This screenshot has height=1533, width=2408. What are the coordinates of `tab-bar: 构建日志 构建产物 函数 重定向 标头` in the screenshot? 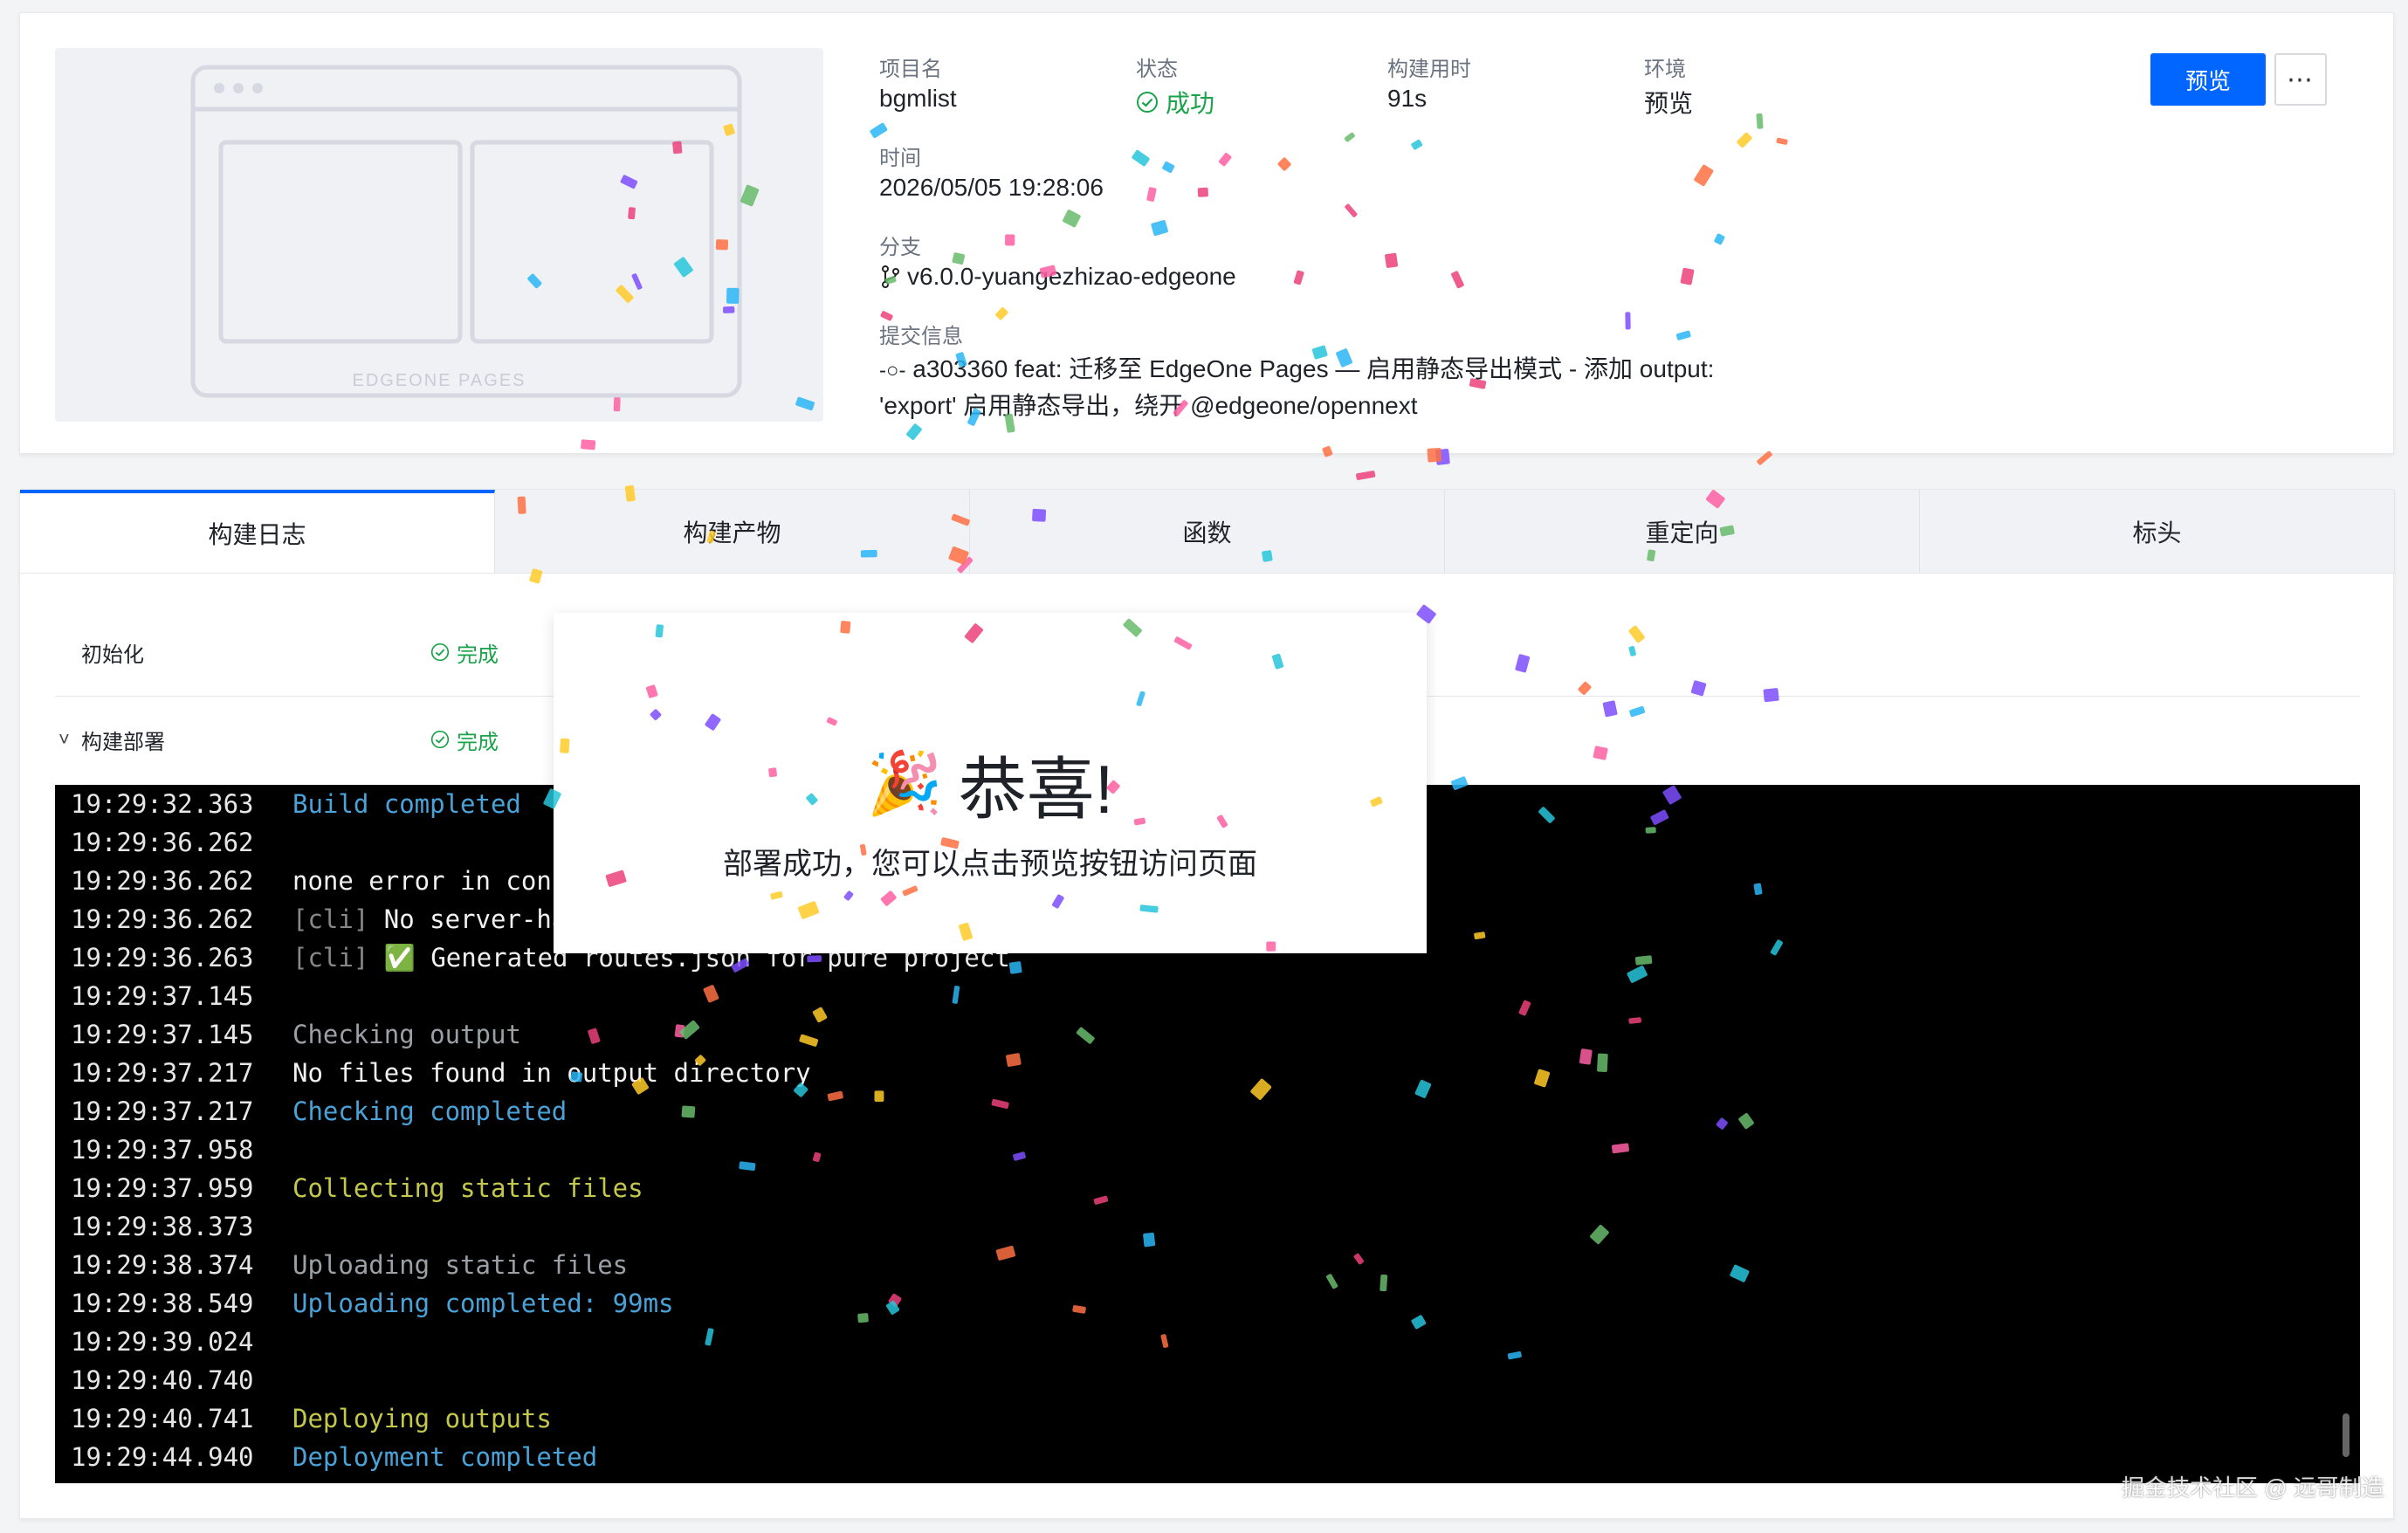 It's located at (1207, 532).